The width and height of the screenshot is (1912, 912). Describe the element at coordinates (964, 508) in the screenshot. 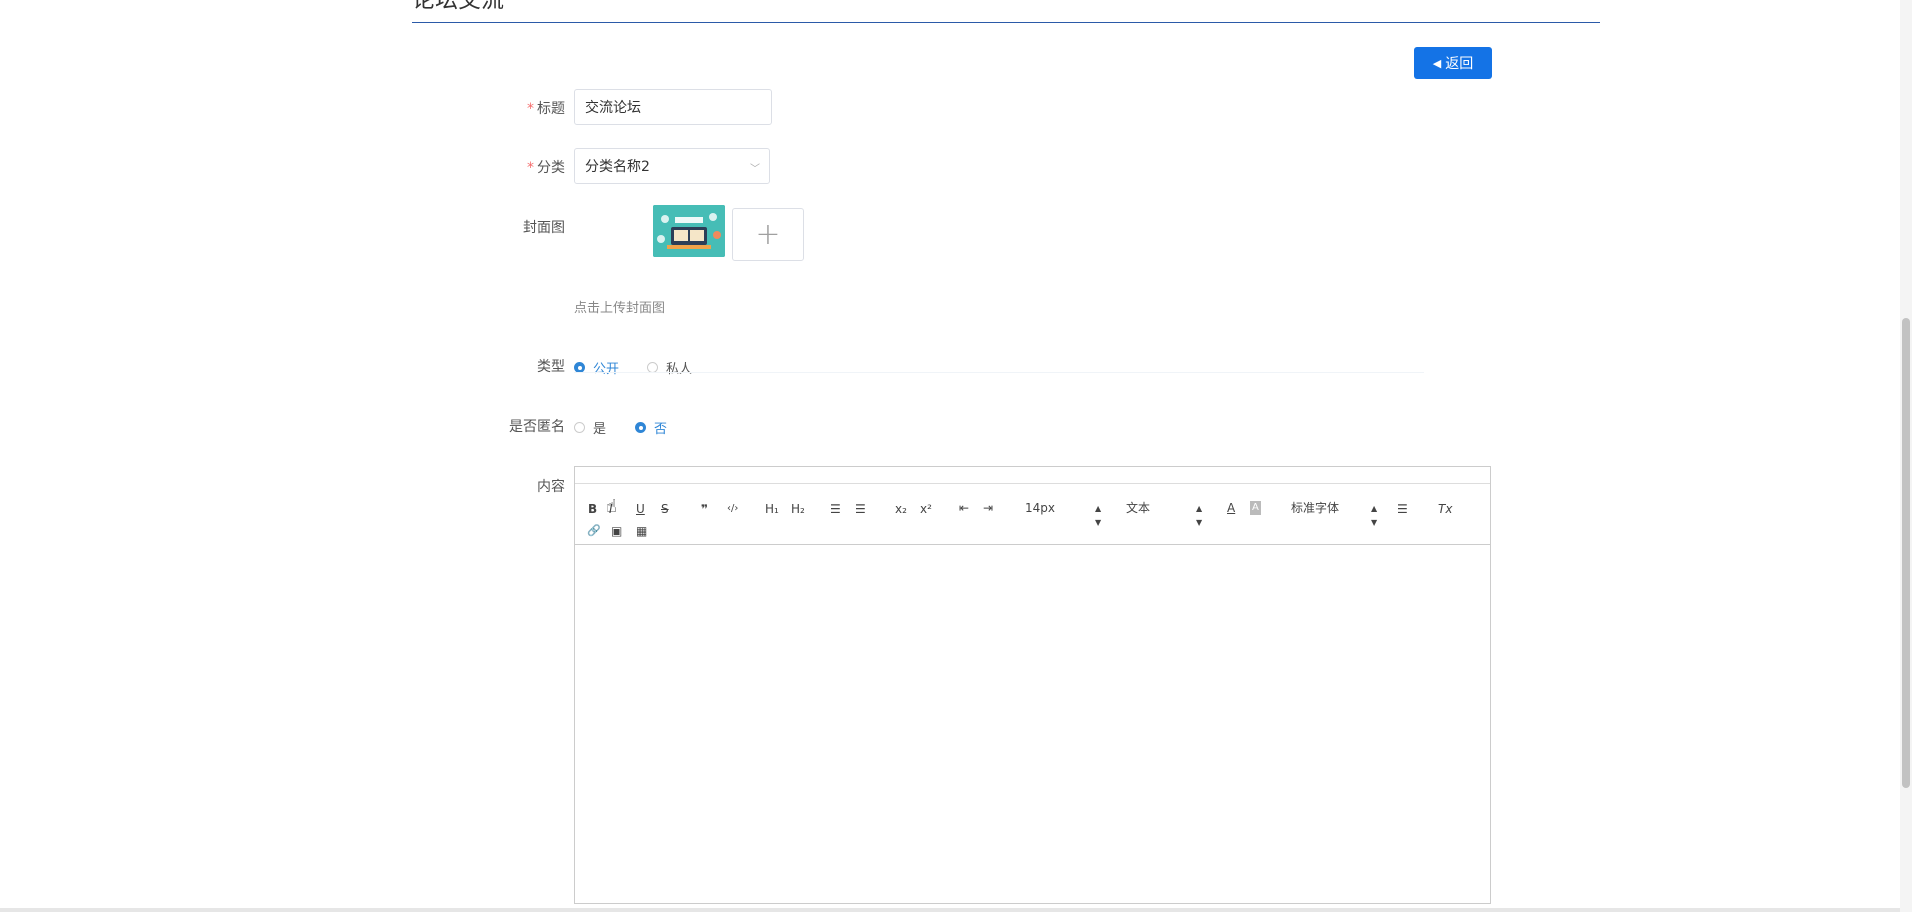

I see `outdent-icon: ⇤` at that location.